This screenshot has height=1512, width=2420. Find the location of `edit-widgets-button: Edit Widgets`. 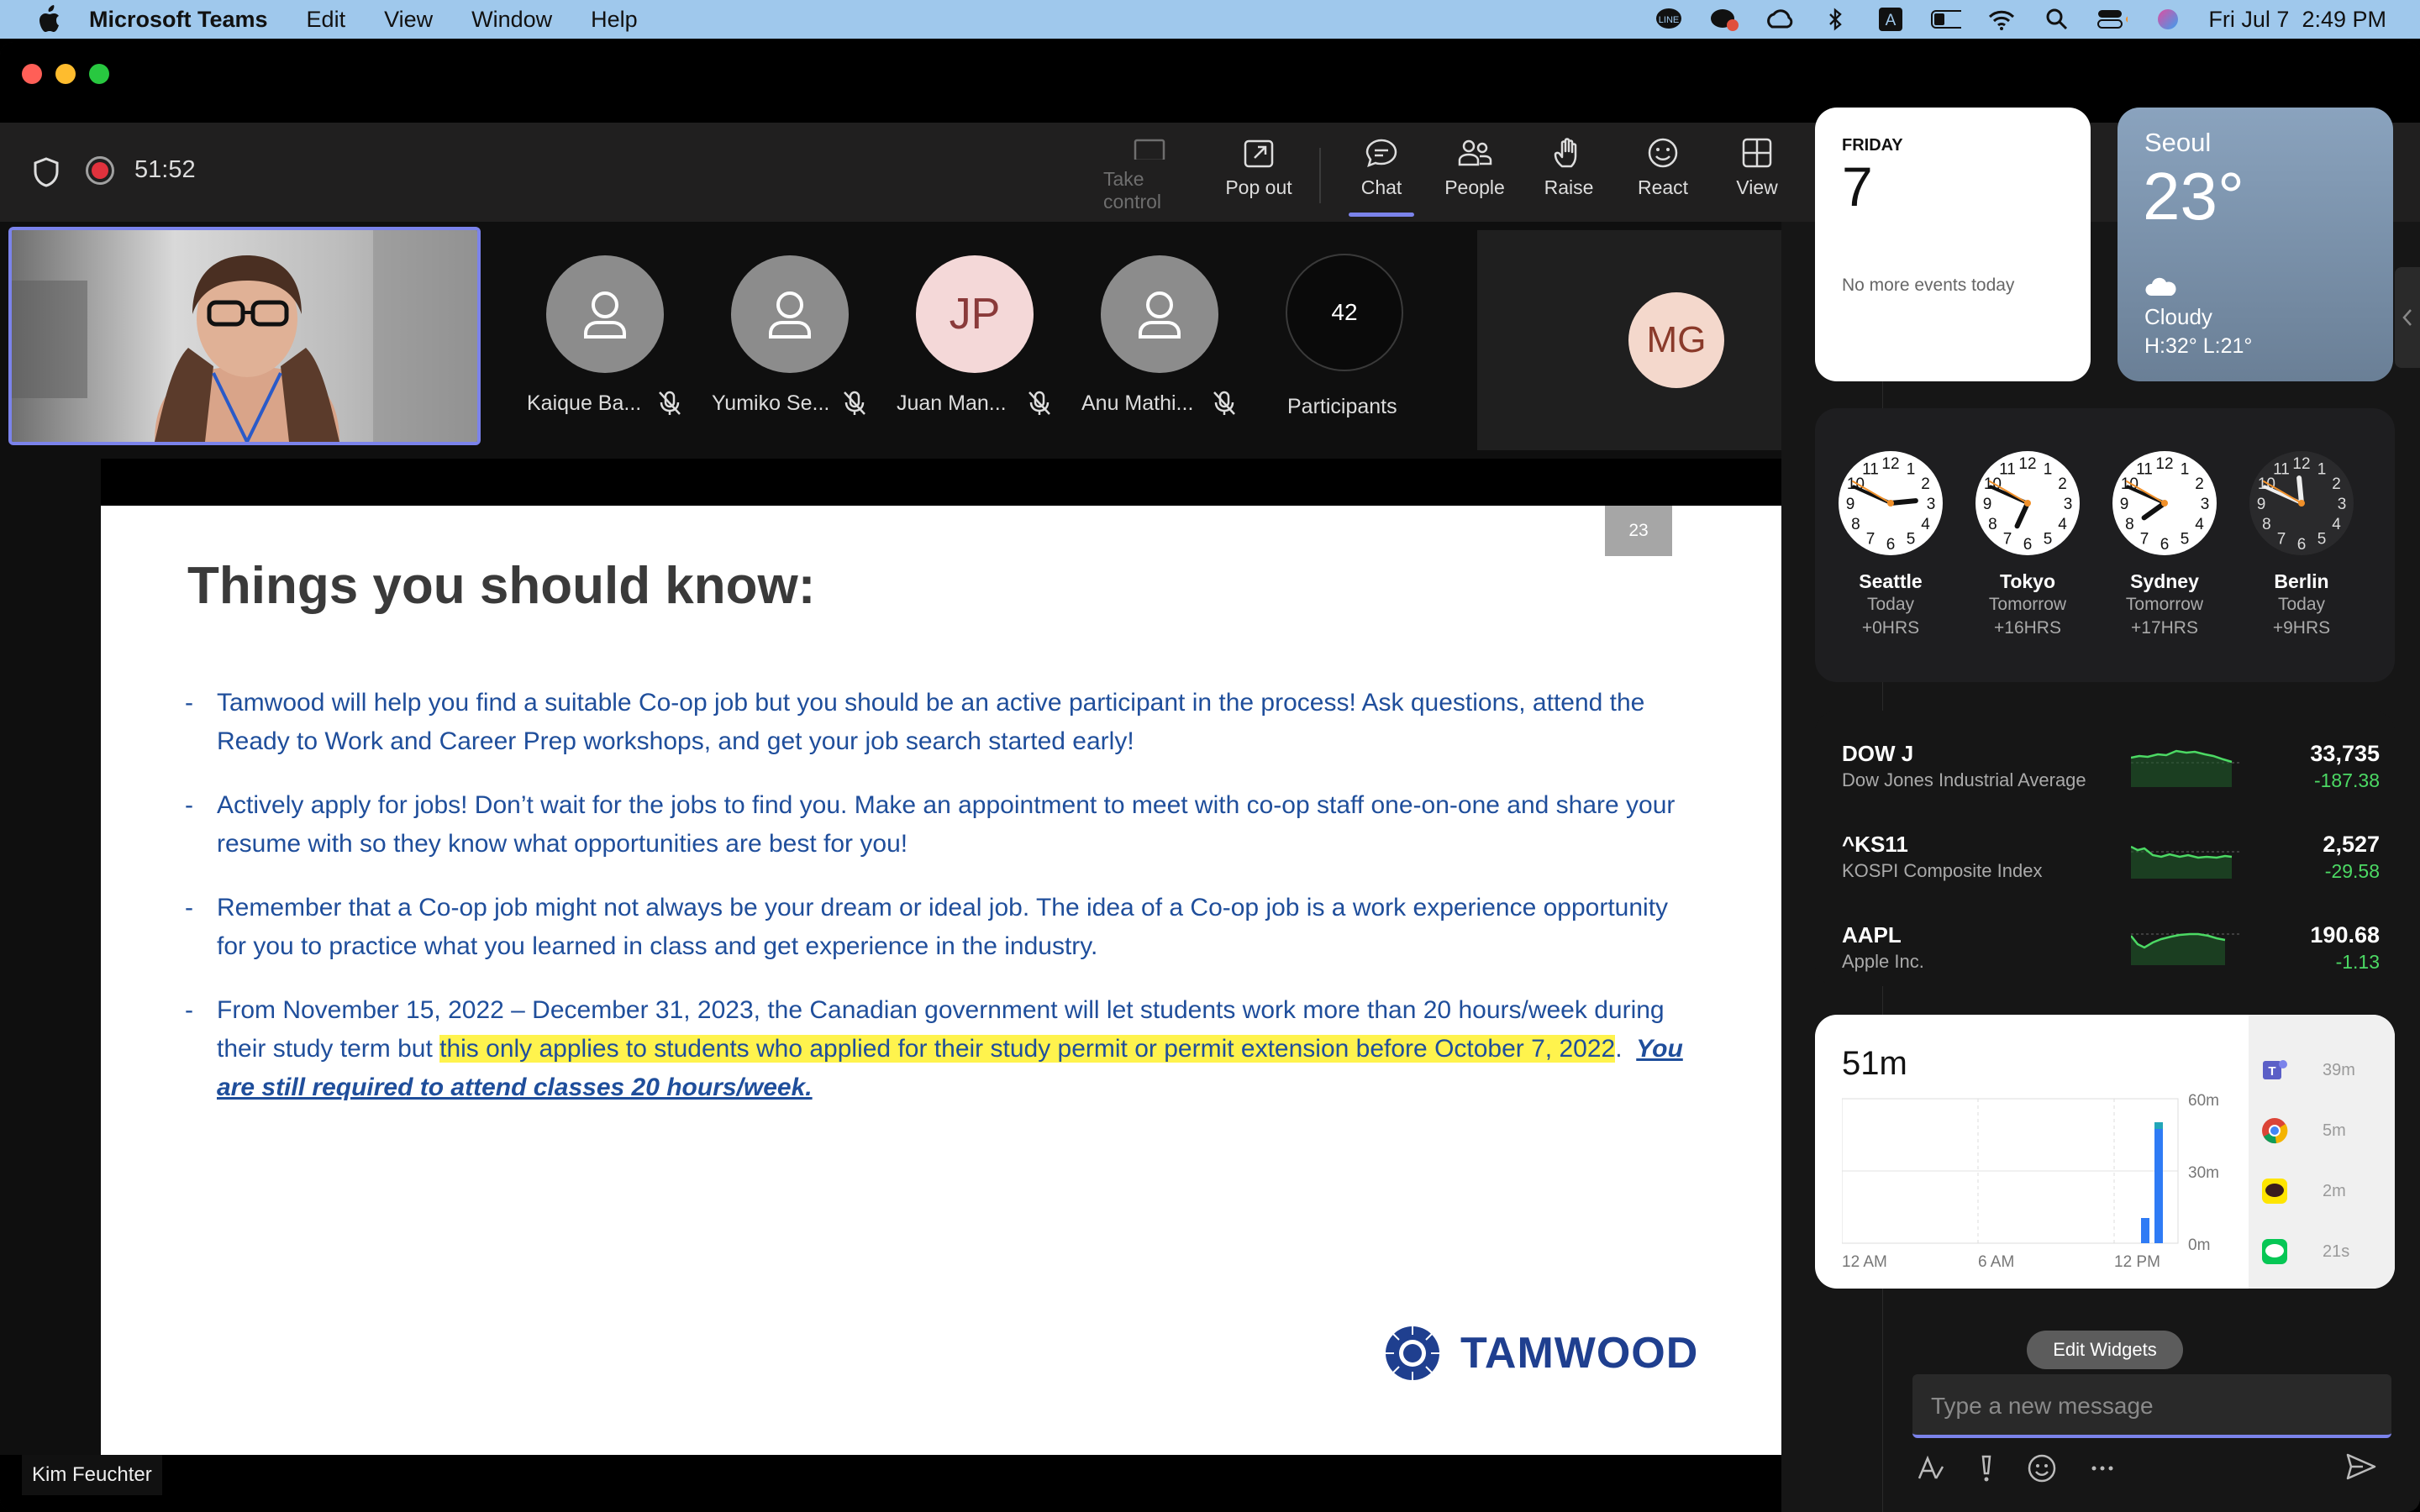

edit-widgets-button: Edit Widgets is located at coordinates (2105, 1350).